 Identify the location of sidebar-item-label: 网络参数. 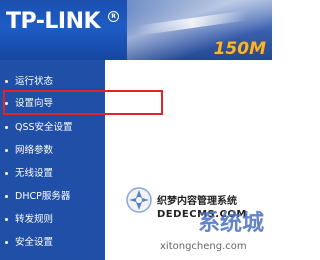
(34, 150).